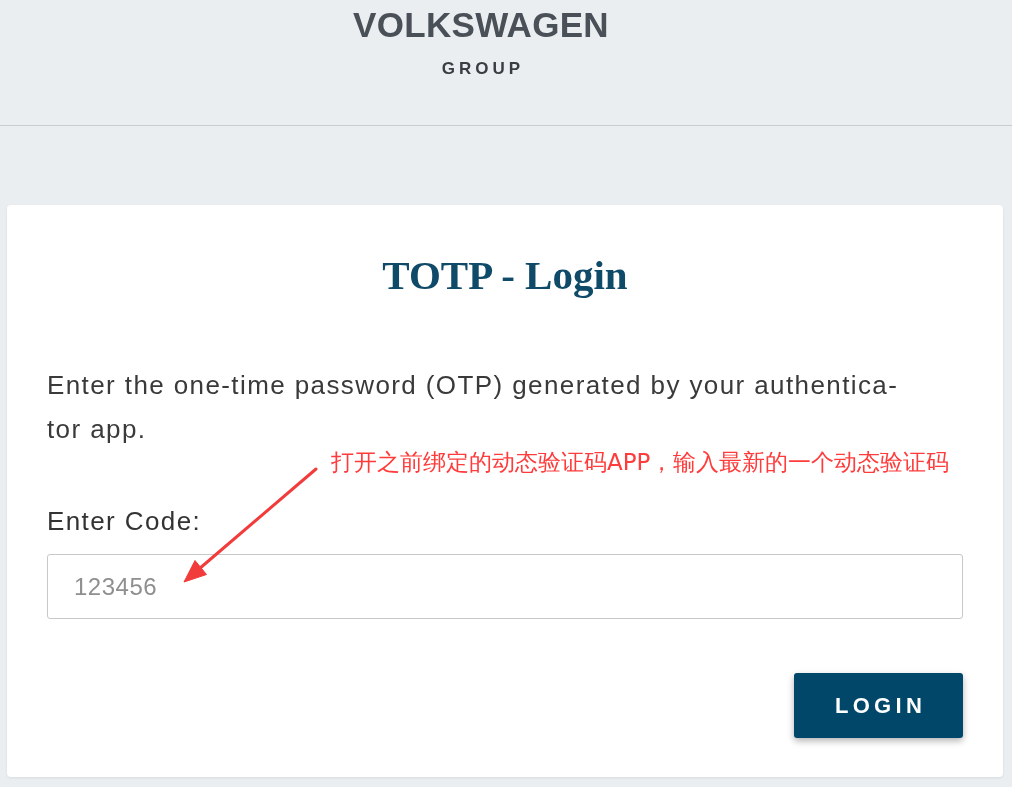 This screenshot has width=1012, height=787. Describe the element at coordinates (640, 462) in the screenshot. I see `annotation-text: 打开之前绑定的动态验证码APP，输入最新的一个动态验证码` at that location.